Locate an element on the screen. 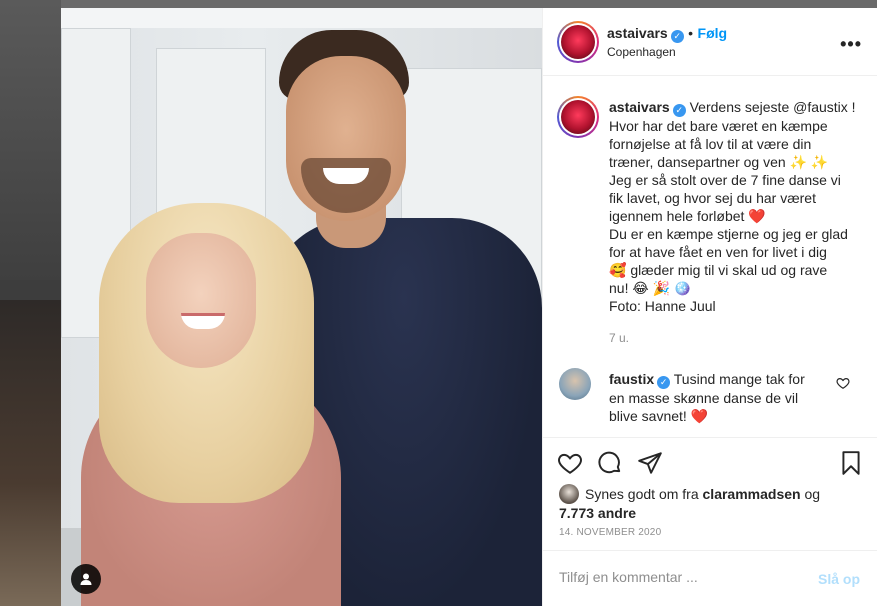 The image size is (877, 606). caption-line: træner, dansepartner og ven ✨ ✨ is located at coordinates (719, 162).